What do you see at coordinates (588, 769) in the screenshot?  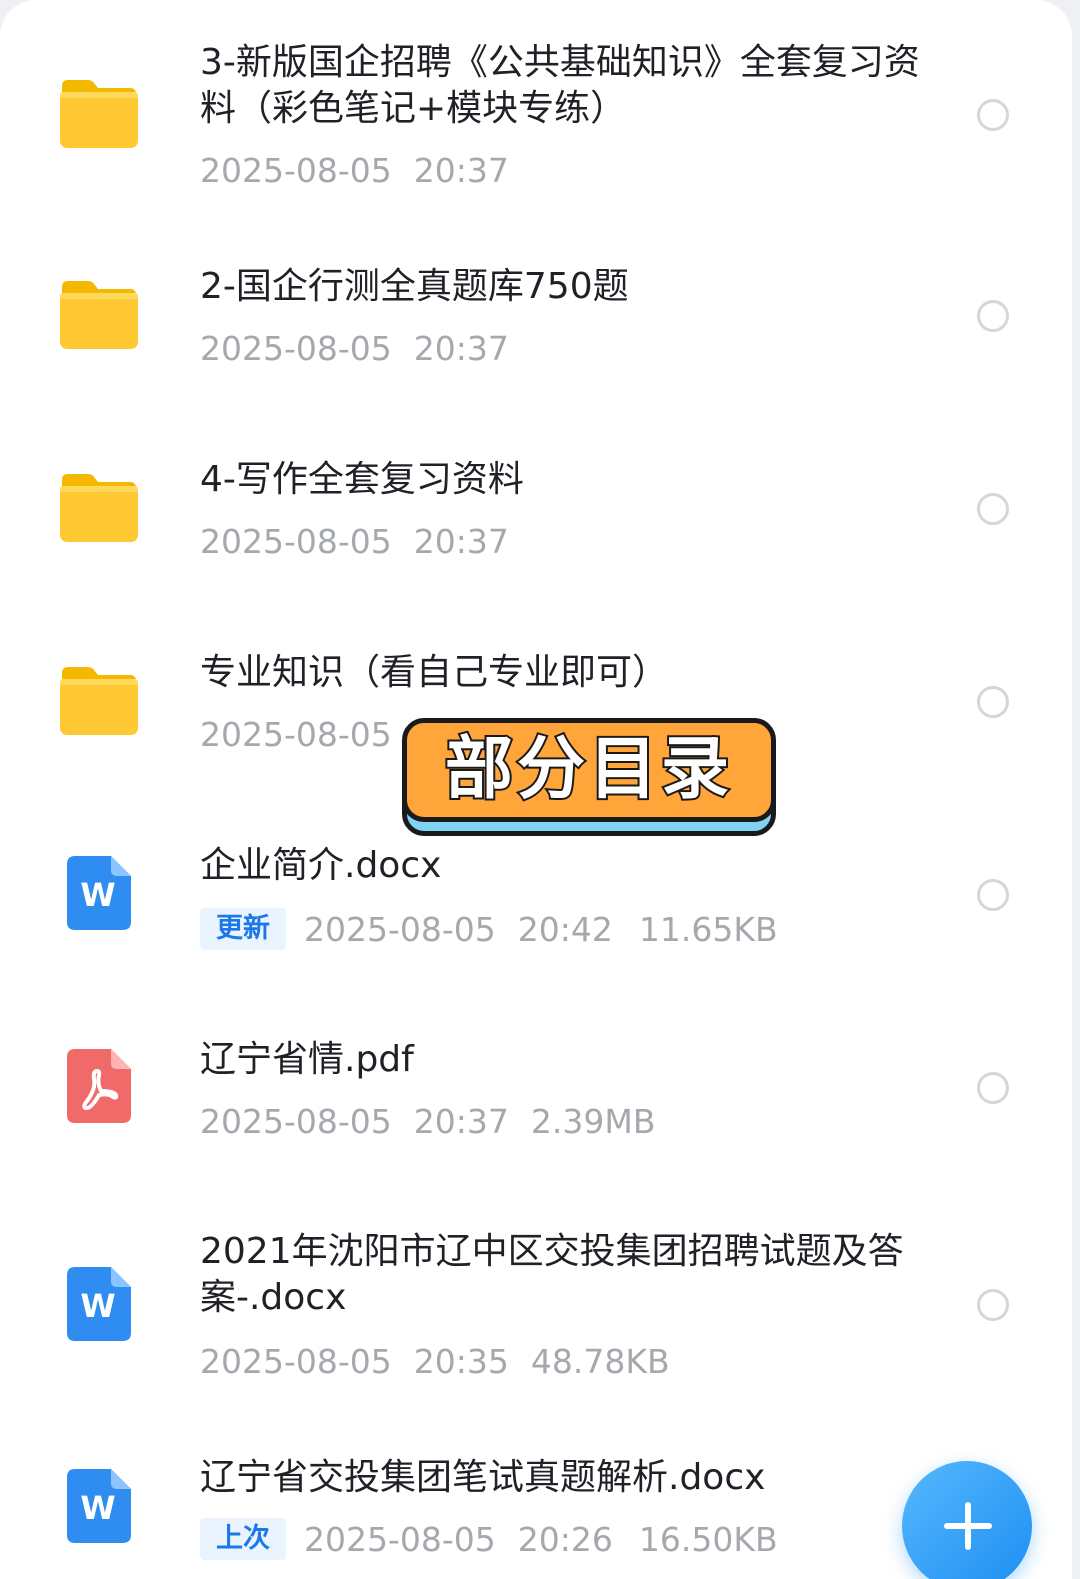 I see `badge-text: 部分目录` at bounding box center [588, 769].